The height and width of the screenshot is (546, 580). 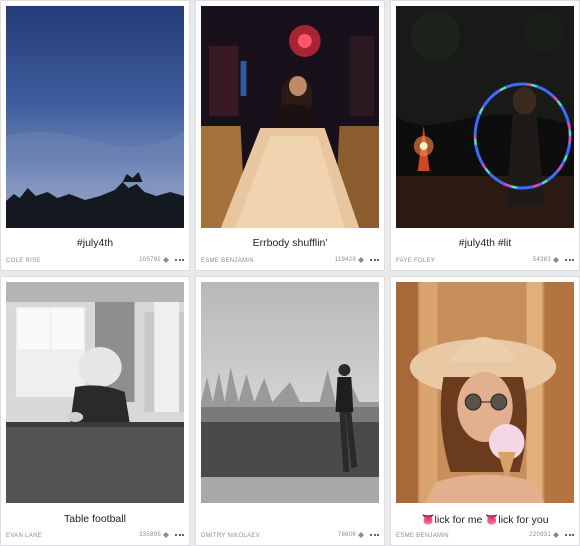 What do you see at coordinates (541, 260) in the screenshot?
I see `like-count: 54383` at bounding box center [541, 260].